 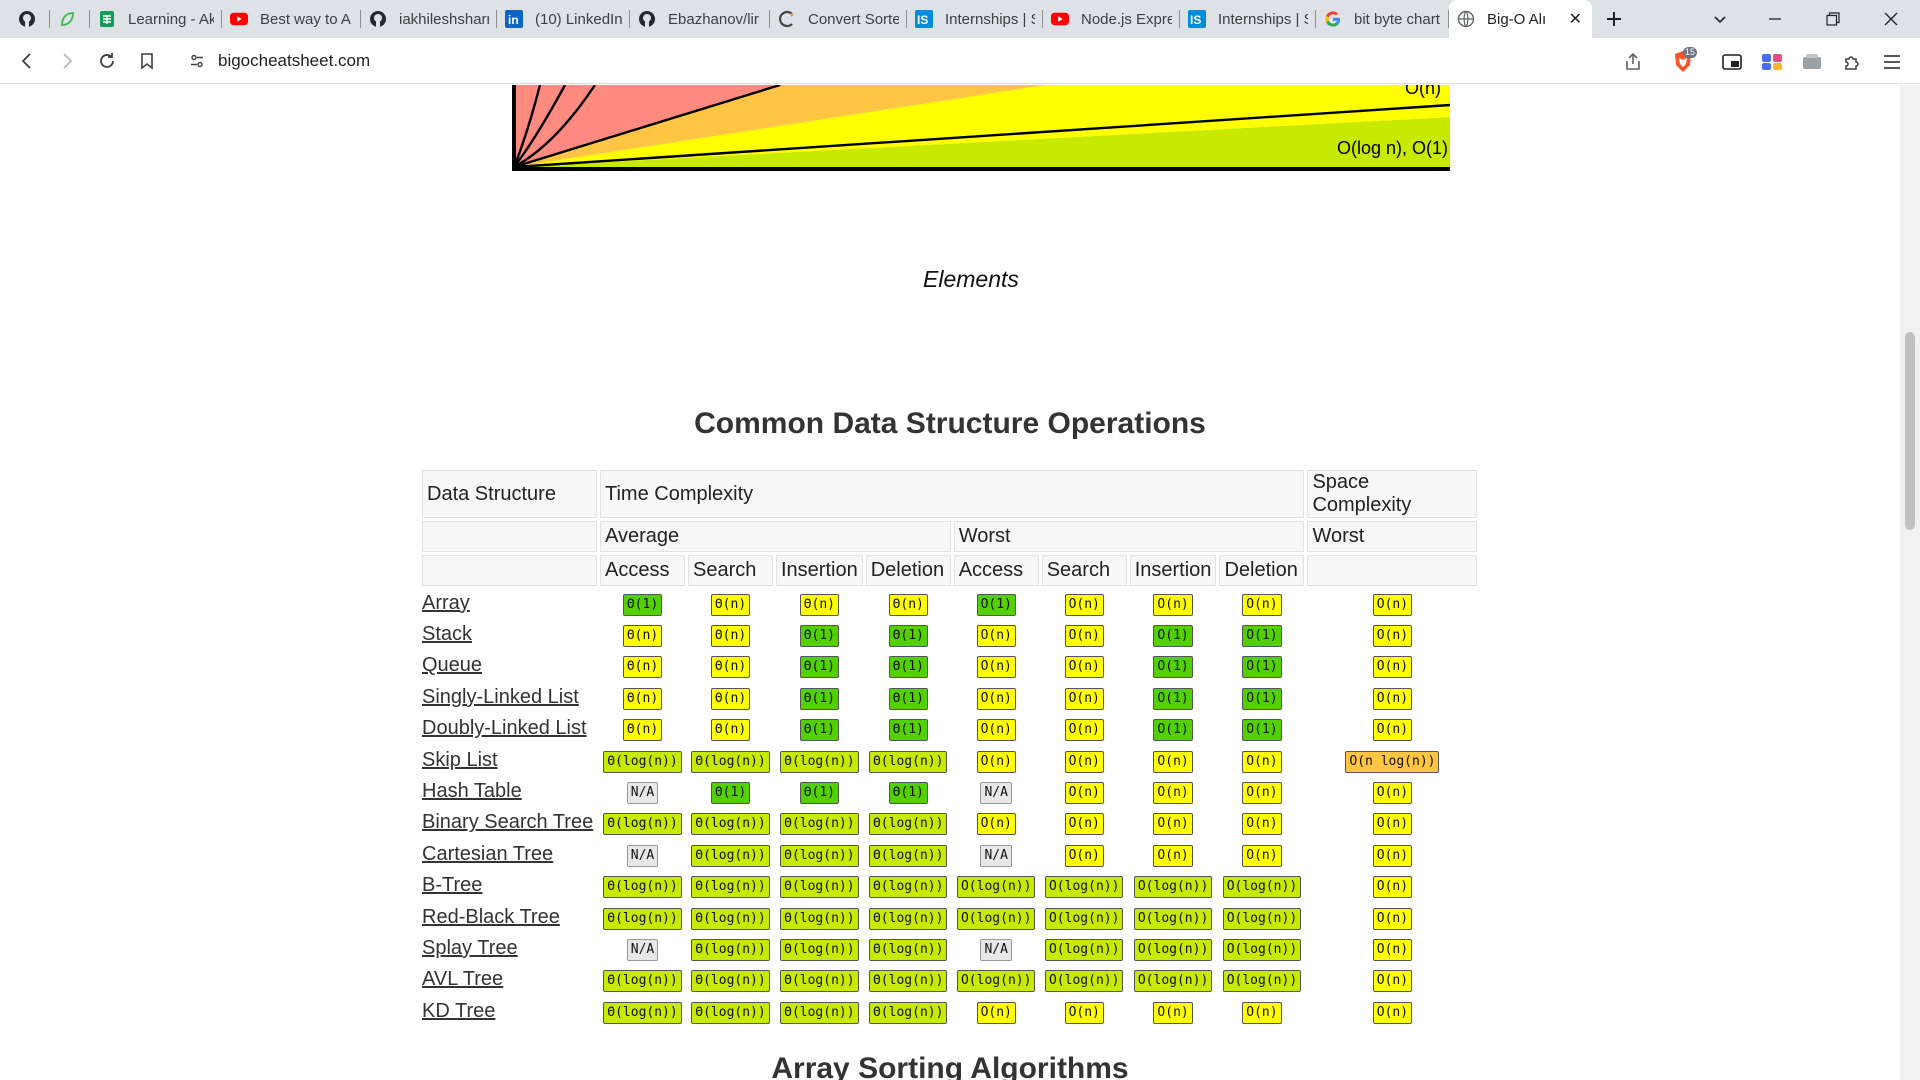 What do you see at coordinates (462, 979) in the screenshot?
I see `data-structure-link: AVL Tree` at bounding box center [462, 979].